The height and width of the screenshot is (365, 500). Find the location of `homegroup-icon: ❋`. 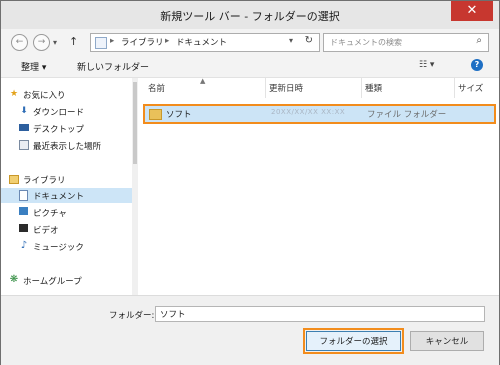

homegroup-icon: ❋ is located at coordinates (14, 279).